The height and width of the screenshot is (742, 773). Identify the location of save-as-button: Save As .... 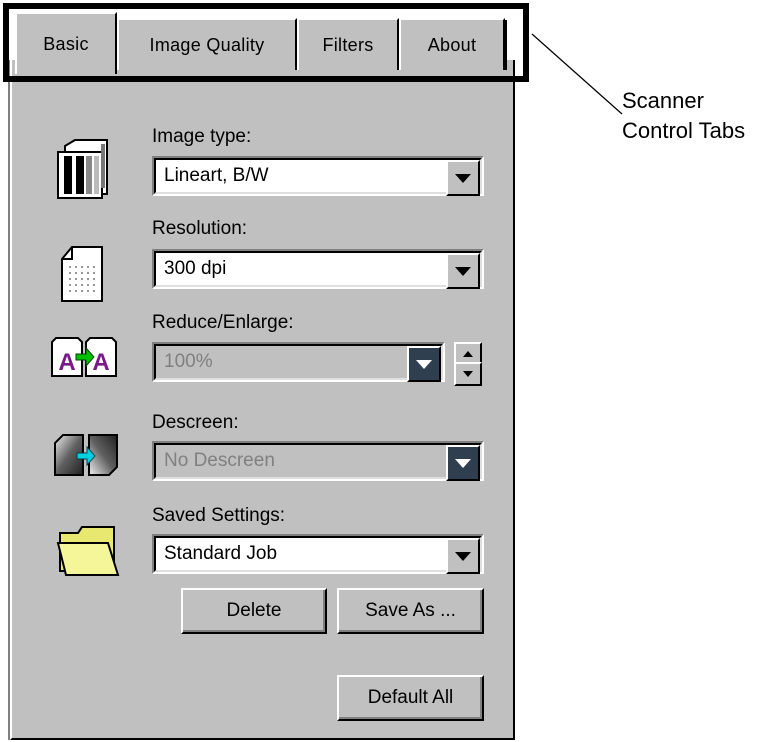
(410, 611).